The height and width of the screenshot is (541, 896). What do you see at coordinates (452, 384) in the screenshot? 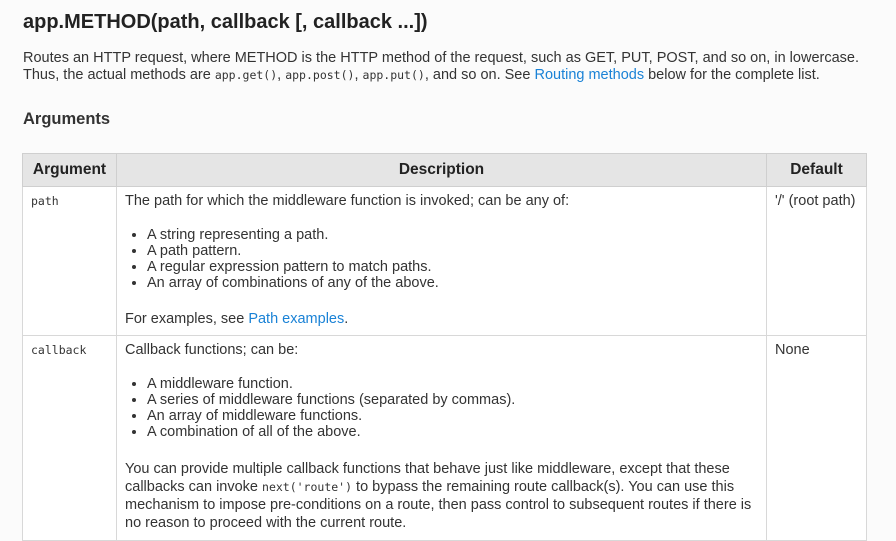
I see `list-item: A middleware function.` at bounding box center [452, 384].